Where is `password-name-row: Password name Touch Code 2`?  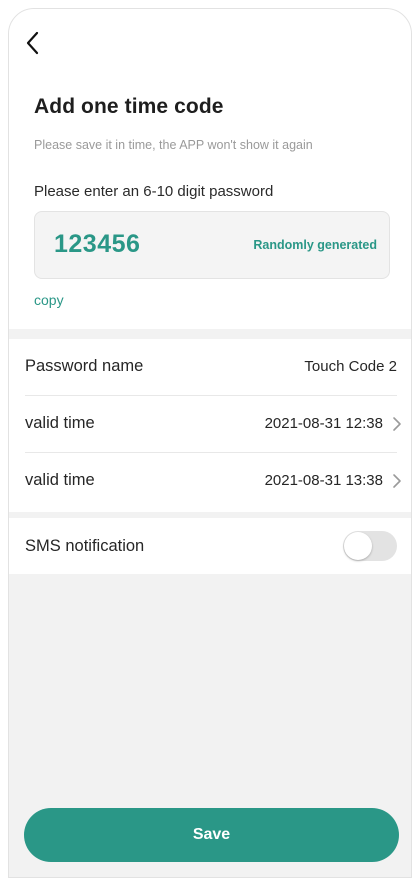 password-name-row: Password name Touch Code 2 is located at coordinates (210, 367).